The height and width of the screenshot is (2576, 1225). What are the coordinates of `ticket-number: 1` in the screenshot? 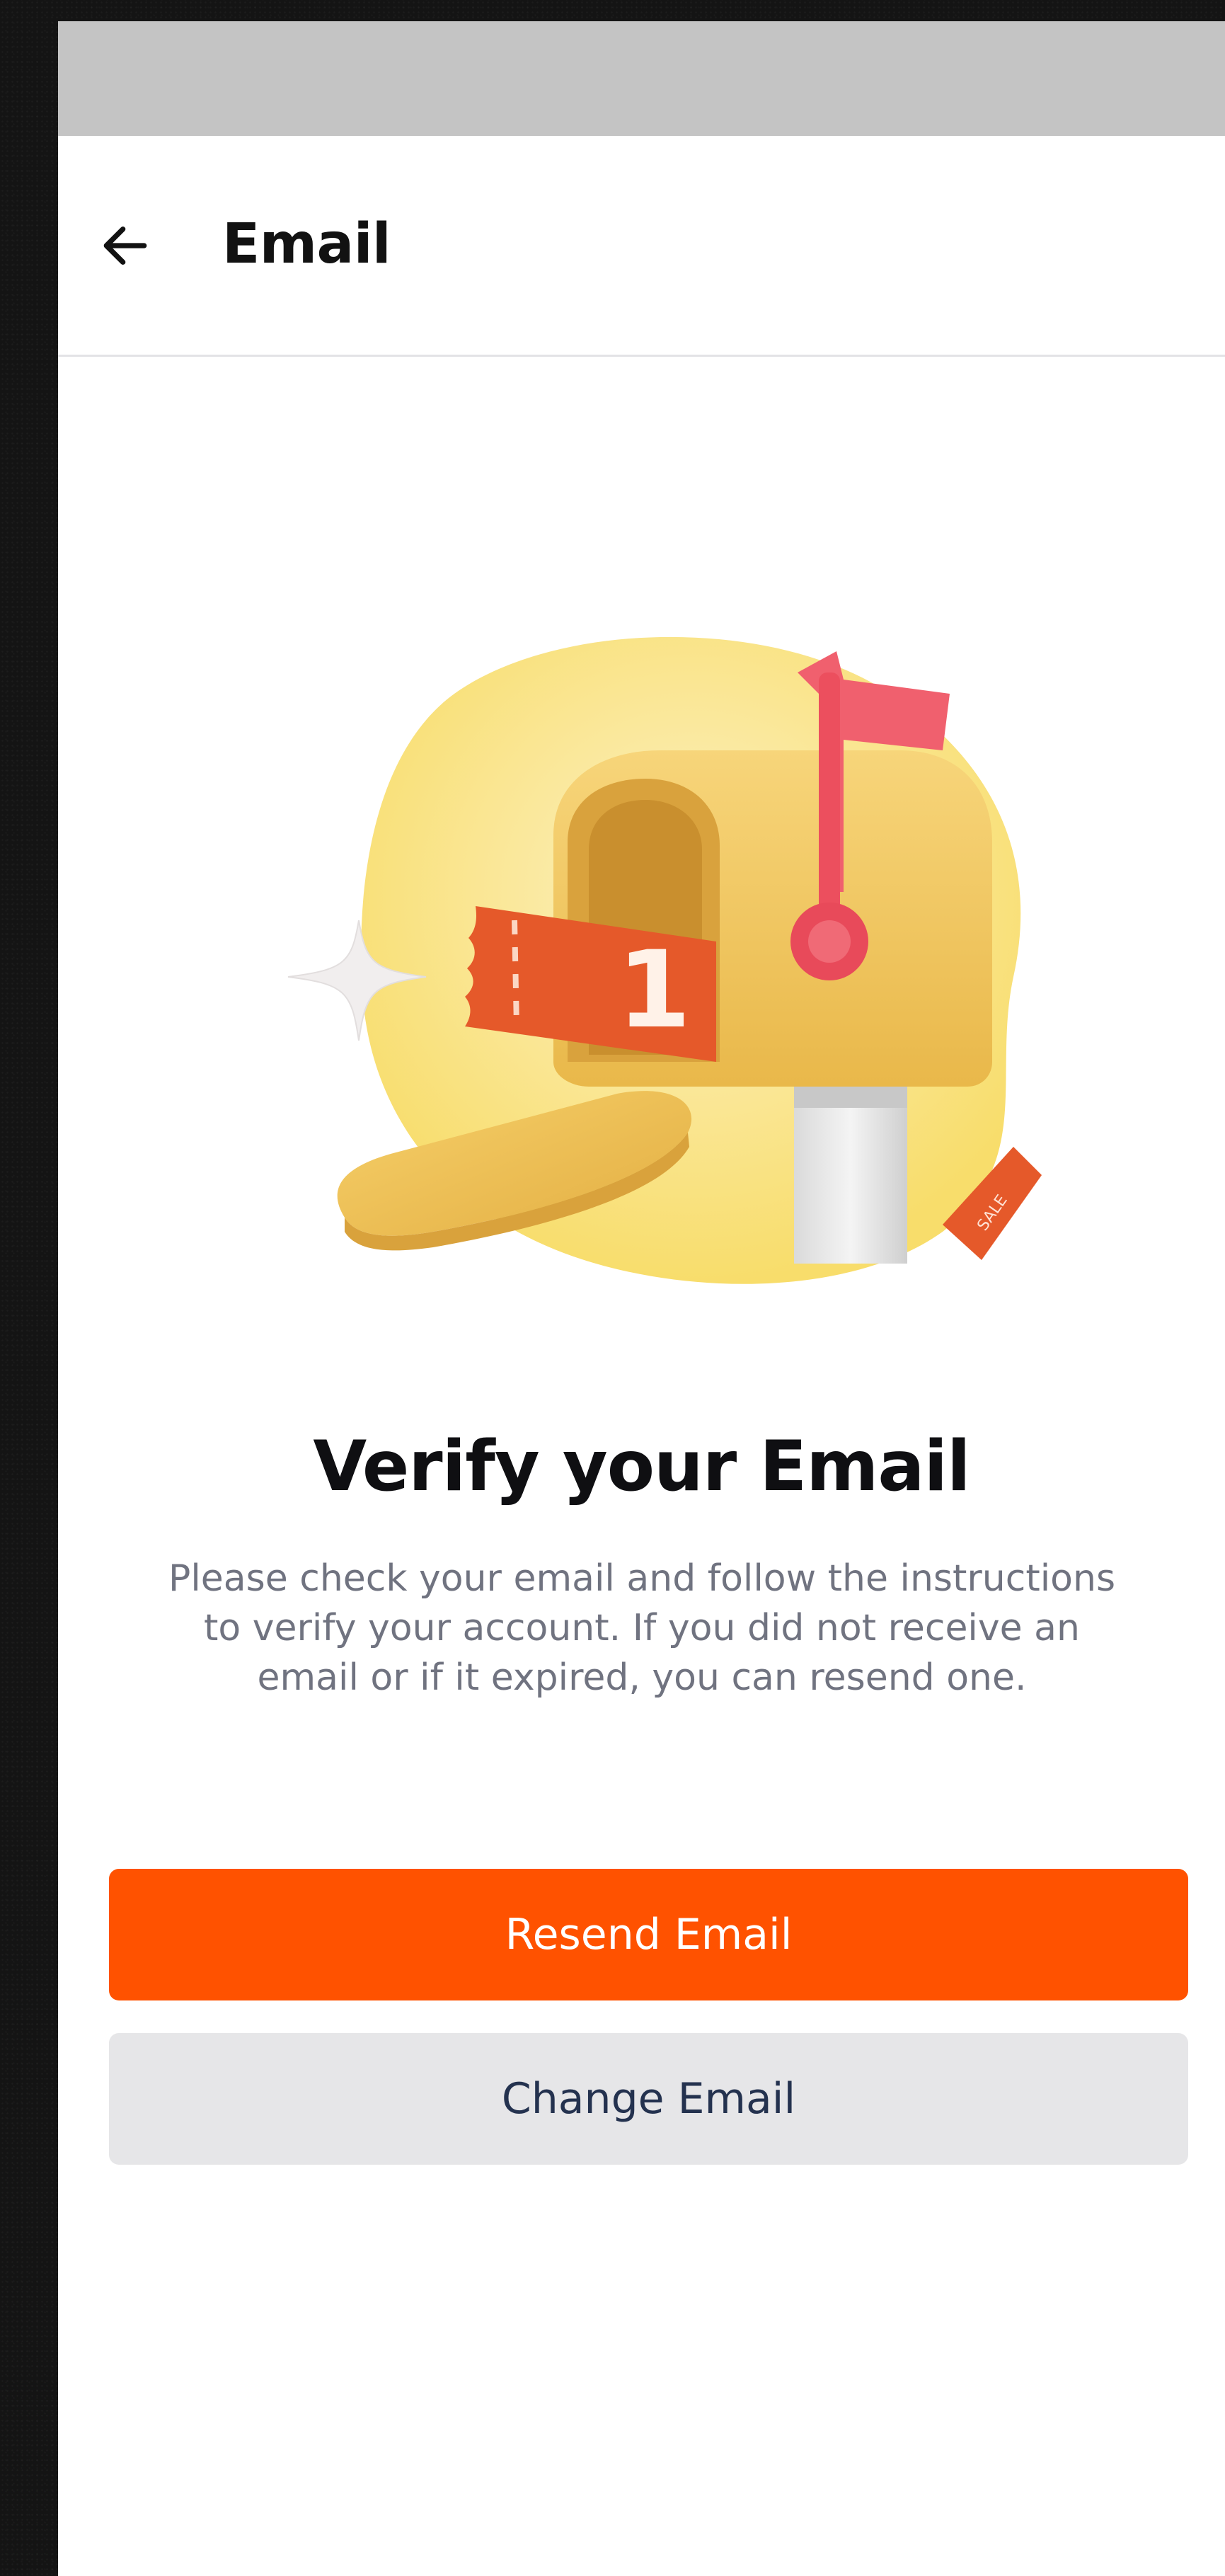 It's located at (654, 990).